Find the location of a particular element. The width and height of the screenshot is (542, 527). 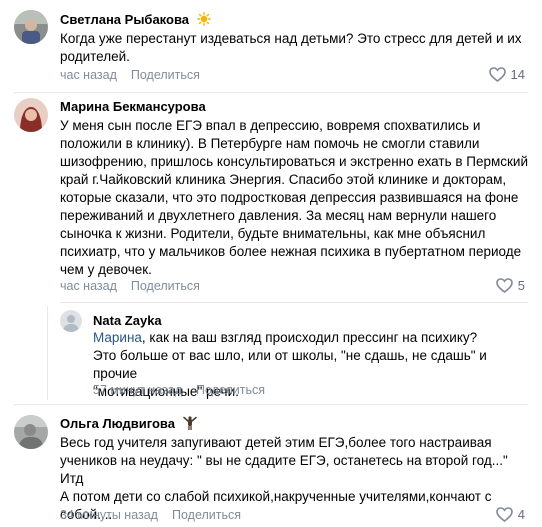

like-count: 5 is located at coordinates (521, 285).